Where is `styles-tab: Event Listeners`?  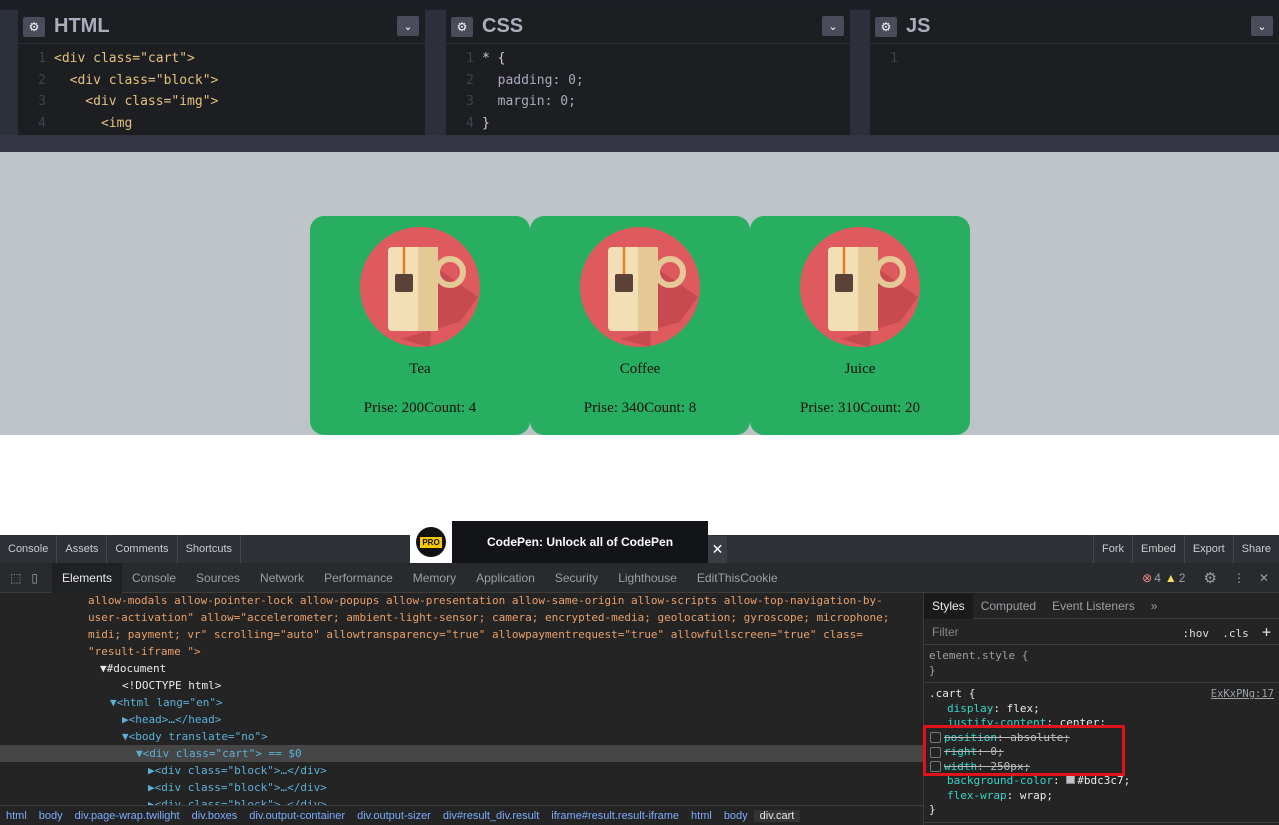 styles-tab: Event Listeners is located at coordinates (1093, 606).